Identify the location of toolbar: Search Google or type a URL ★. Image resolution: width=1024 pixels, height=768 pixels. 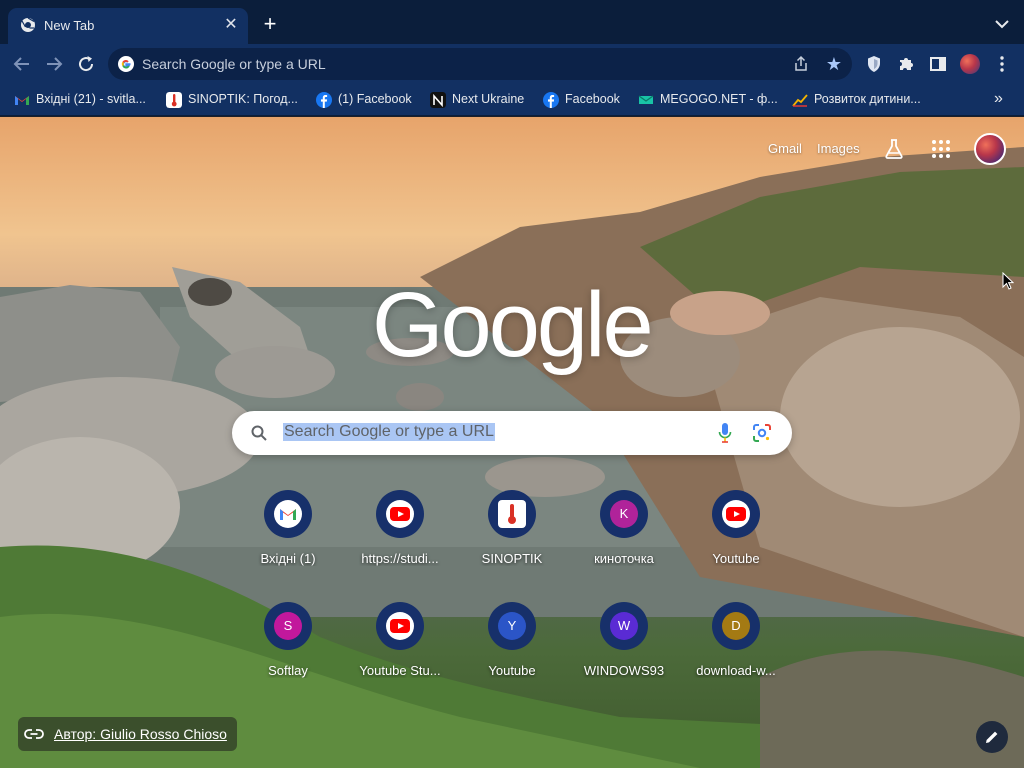
(512, 64).